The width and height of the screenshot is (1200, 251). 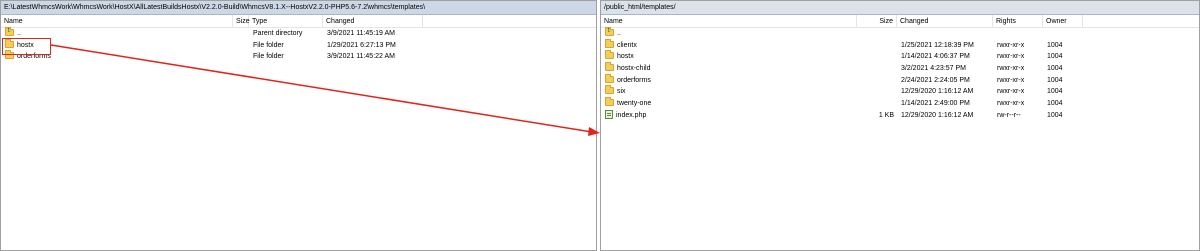 What do you see at coordinates (361, 45) in the screenshot?
I see `changed-cell: 1/29/2021 6:27:13 PM` at bounding box center [361, 45].